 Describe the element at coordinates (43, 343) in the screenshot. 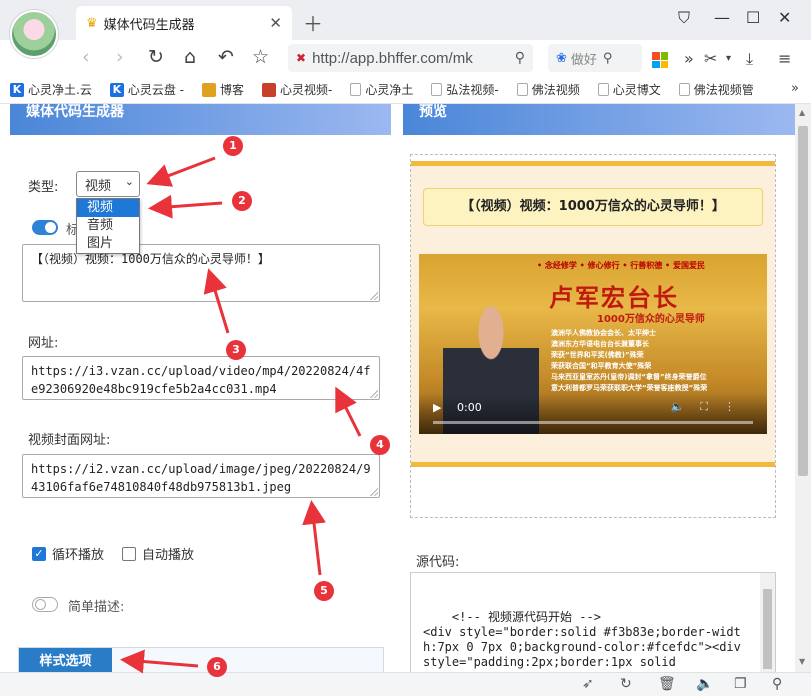

I see `url-label: 网址:` at that location.